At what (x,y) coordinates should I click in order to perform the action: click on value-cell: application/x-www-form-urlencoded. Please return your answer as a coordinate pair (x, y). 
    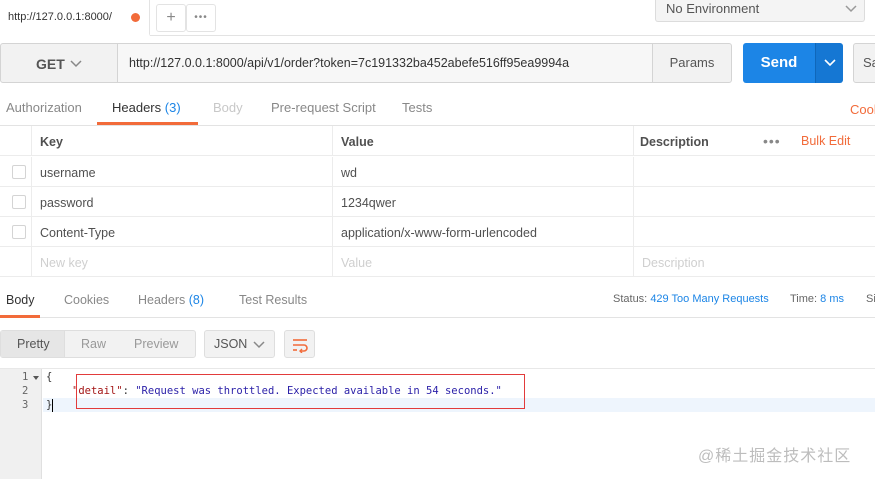
    Looking at the image, I should click on (483, 232).